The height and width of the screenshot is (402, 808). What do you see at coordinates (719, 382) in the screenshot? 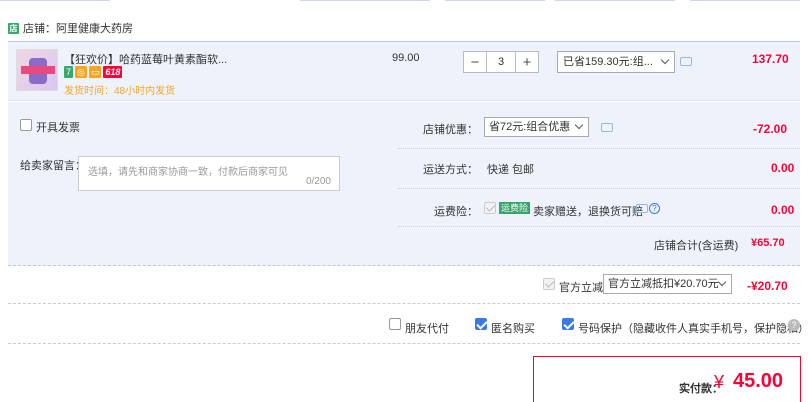
I see `payment-currency: ¥` at bounding box center [719, 382].